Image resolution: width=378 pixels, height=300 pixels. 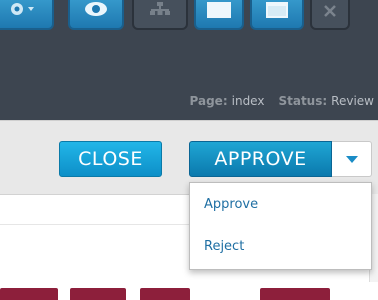 What do you see at coordinates (248, 101) in the screenshot?
I see `page-value: index` at bounding box center [248, 101].